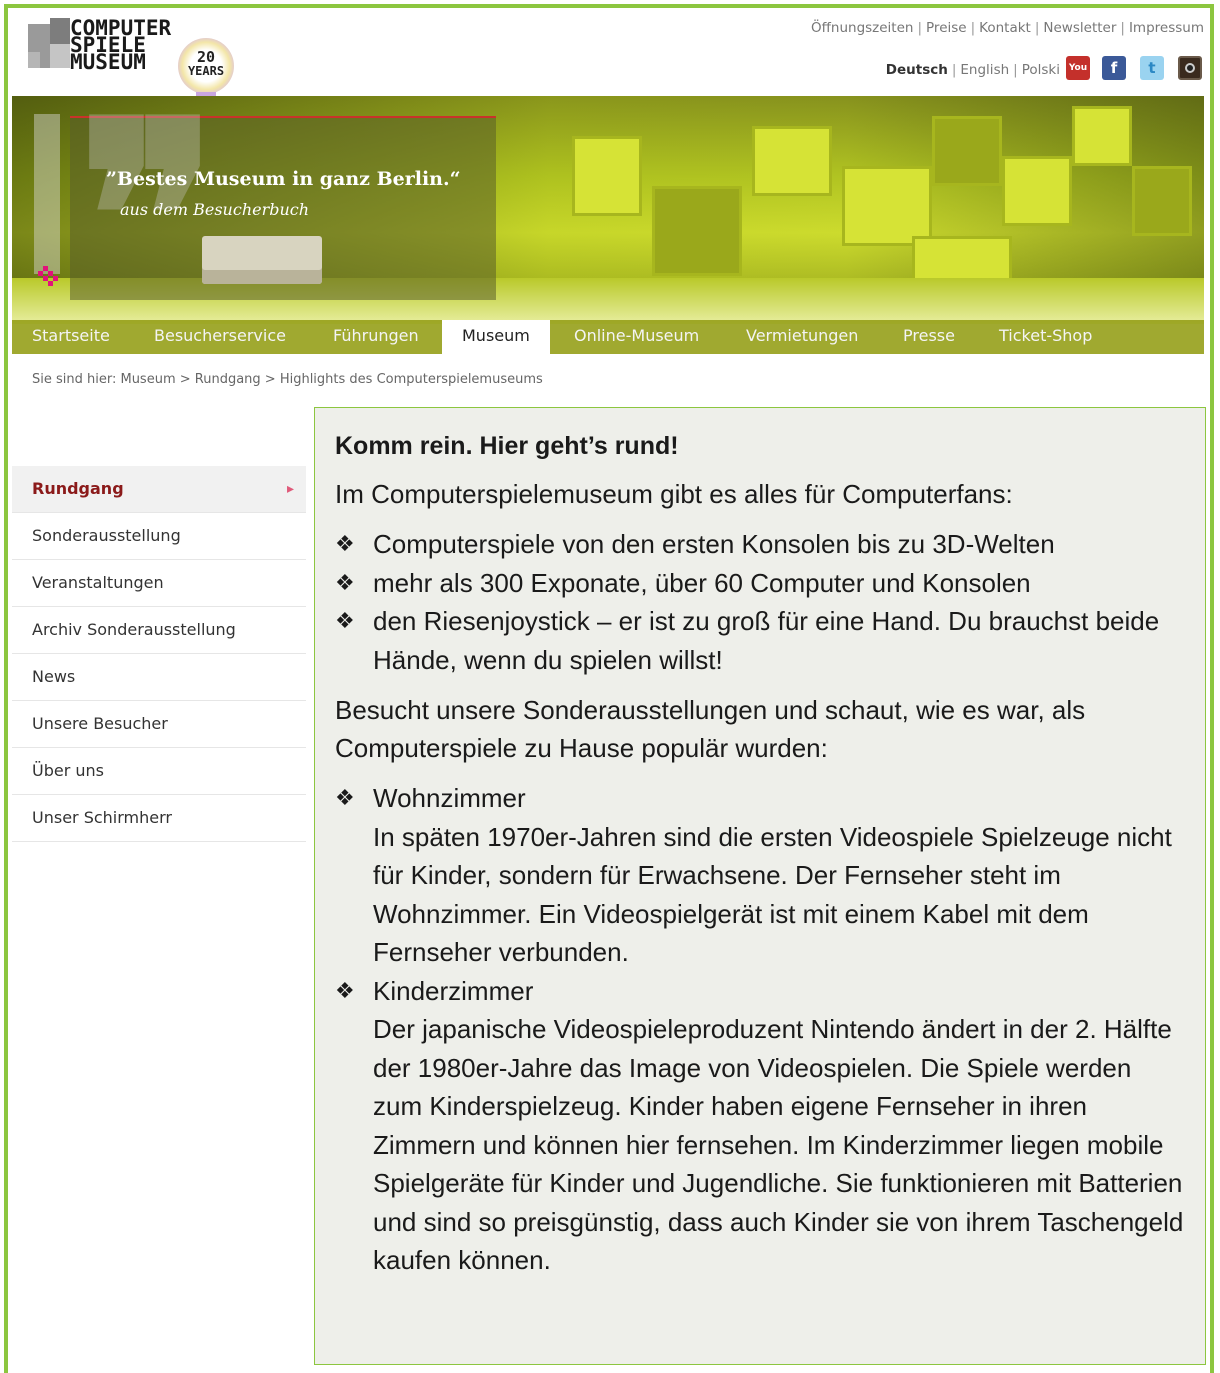 The height and width of the screenshot is (1373, 1220). I want to click on sidebar-item-archiv: Archiv Sonderausstellung, so click(159, 630).